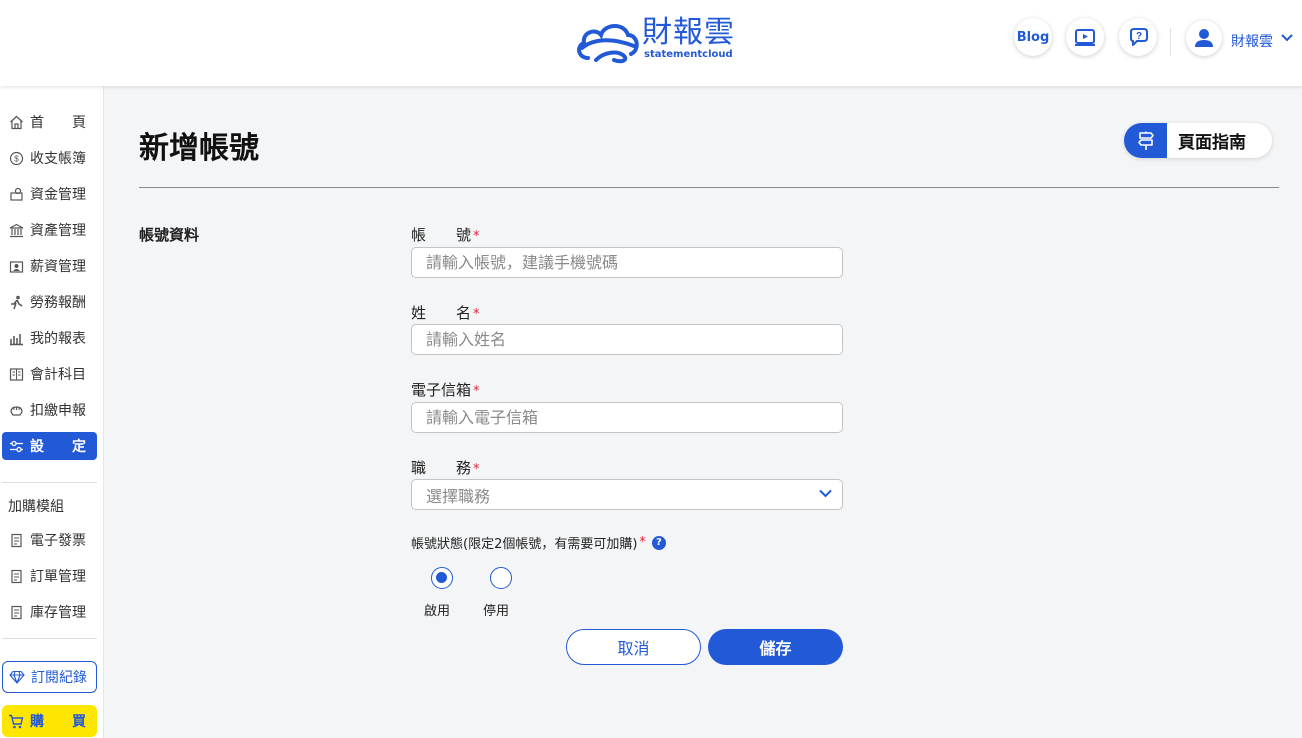 The height and width of the screenshot is (738, 1302). Describe the element at coordinates (169, 235) in the screenshot. I see `section-label: 帳號資料` at that location.